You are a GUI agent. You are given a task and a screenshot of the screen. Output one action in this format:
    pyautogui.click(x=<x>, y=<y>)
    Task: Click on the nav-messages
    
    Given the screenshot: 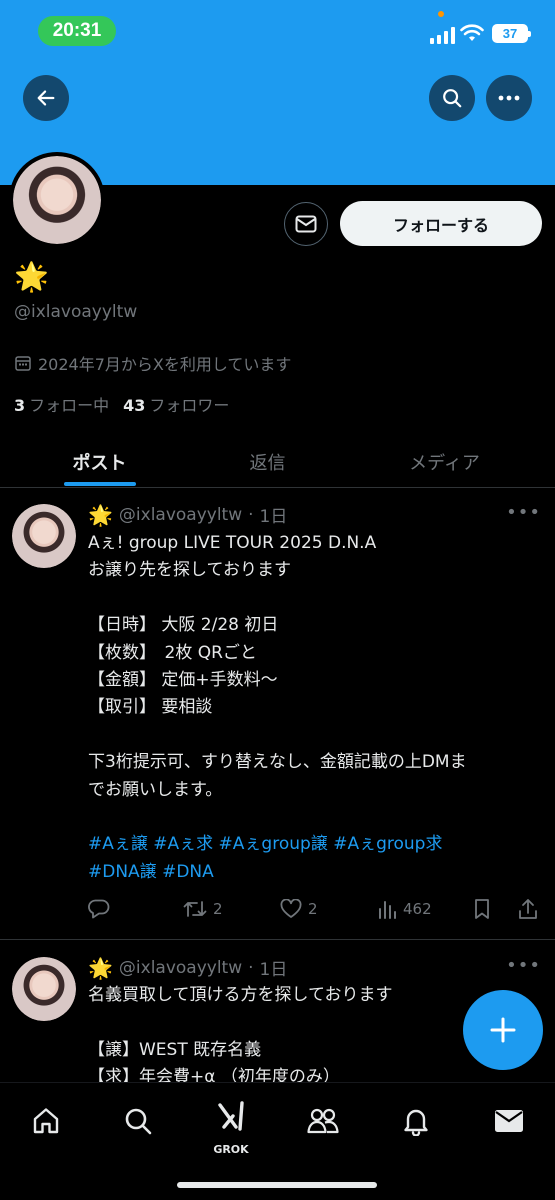 What is the action you would take?
    pyautogui.click(x=509, y=1121)
    